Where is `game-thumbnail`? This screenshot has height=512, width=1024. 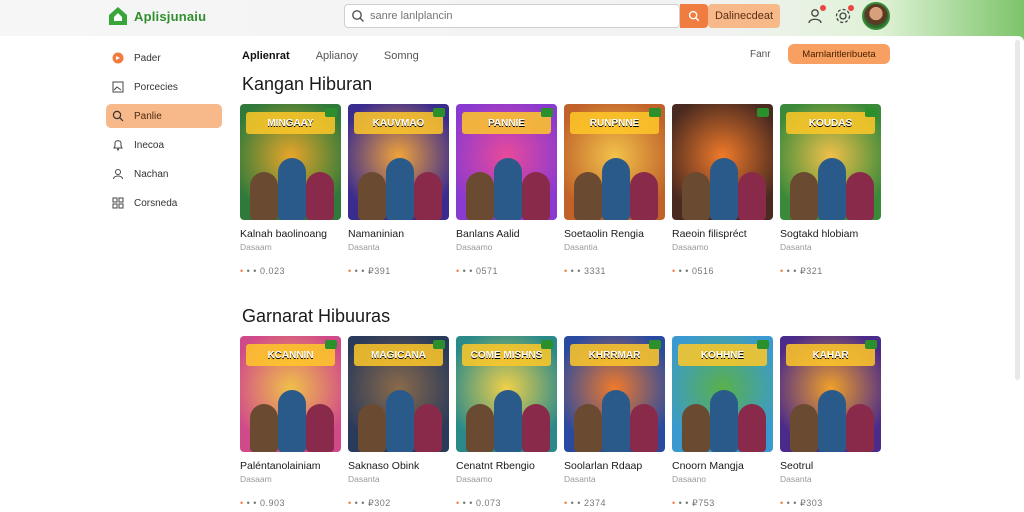
game-thumbnail is located at coordinates (722, 162).